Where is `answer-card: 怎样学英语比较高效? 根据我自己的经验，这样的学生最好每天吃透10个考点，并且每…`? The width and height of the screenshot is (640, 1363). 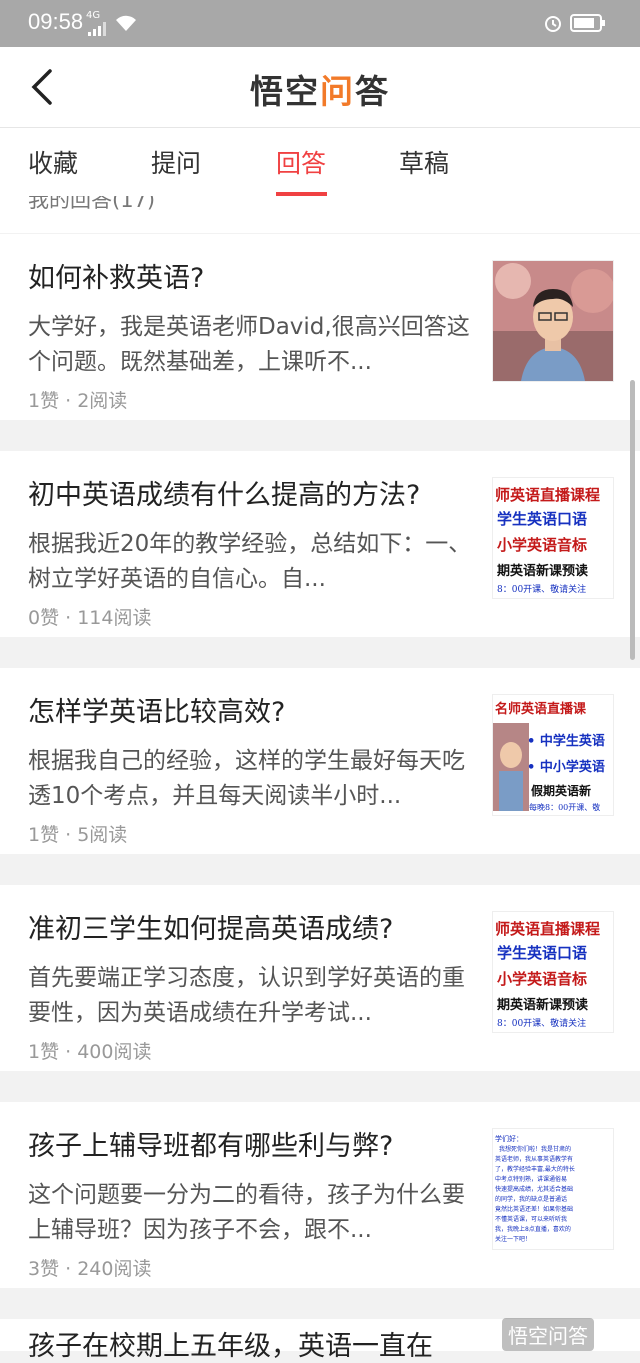
answer-card: 怎样学英语比较高效? 根据我自己的经验，这样的学生最好每天吃透10个考点，并且每… is located at coordinates (320, 761).